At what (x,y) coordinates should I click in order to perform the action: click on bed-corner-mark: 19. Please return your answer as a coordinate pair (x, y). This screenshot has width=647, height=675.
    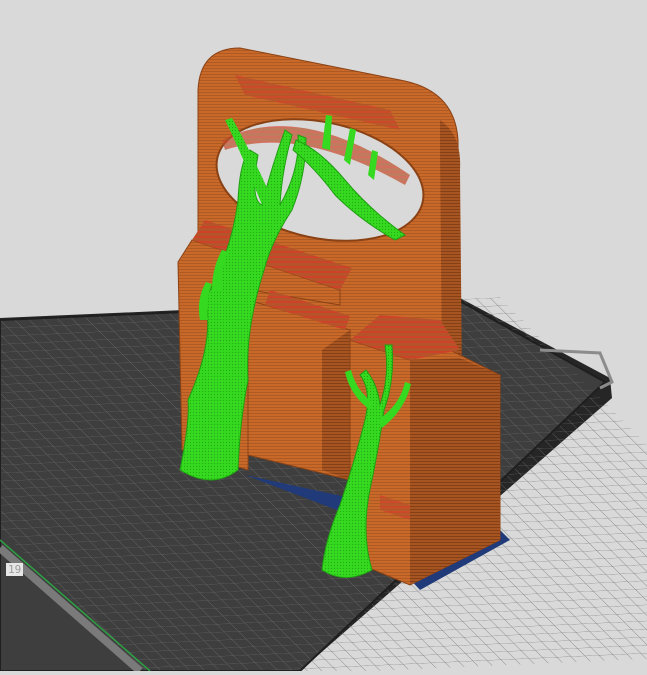
    Looking at the image, I should click on (15, 569).